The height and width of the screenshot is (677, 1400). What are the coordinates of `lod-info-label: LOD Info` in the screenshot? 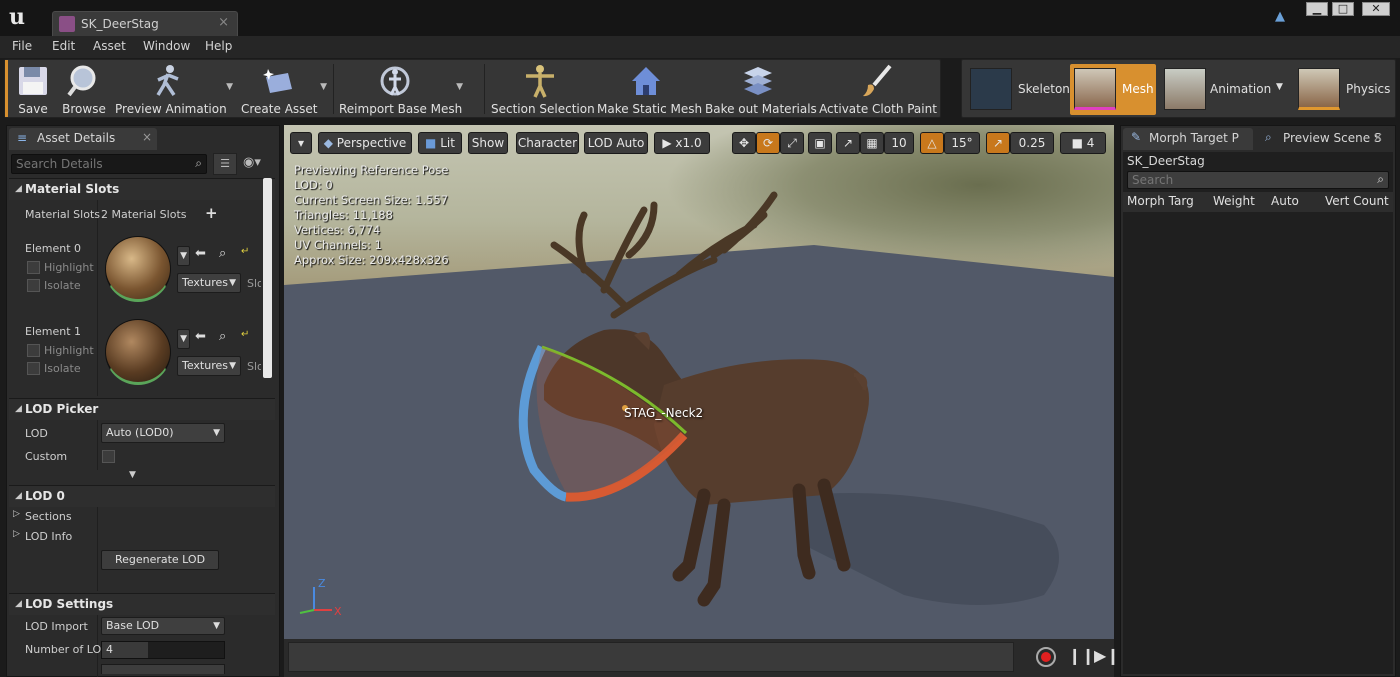 It's located at (48, 536).